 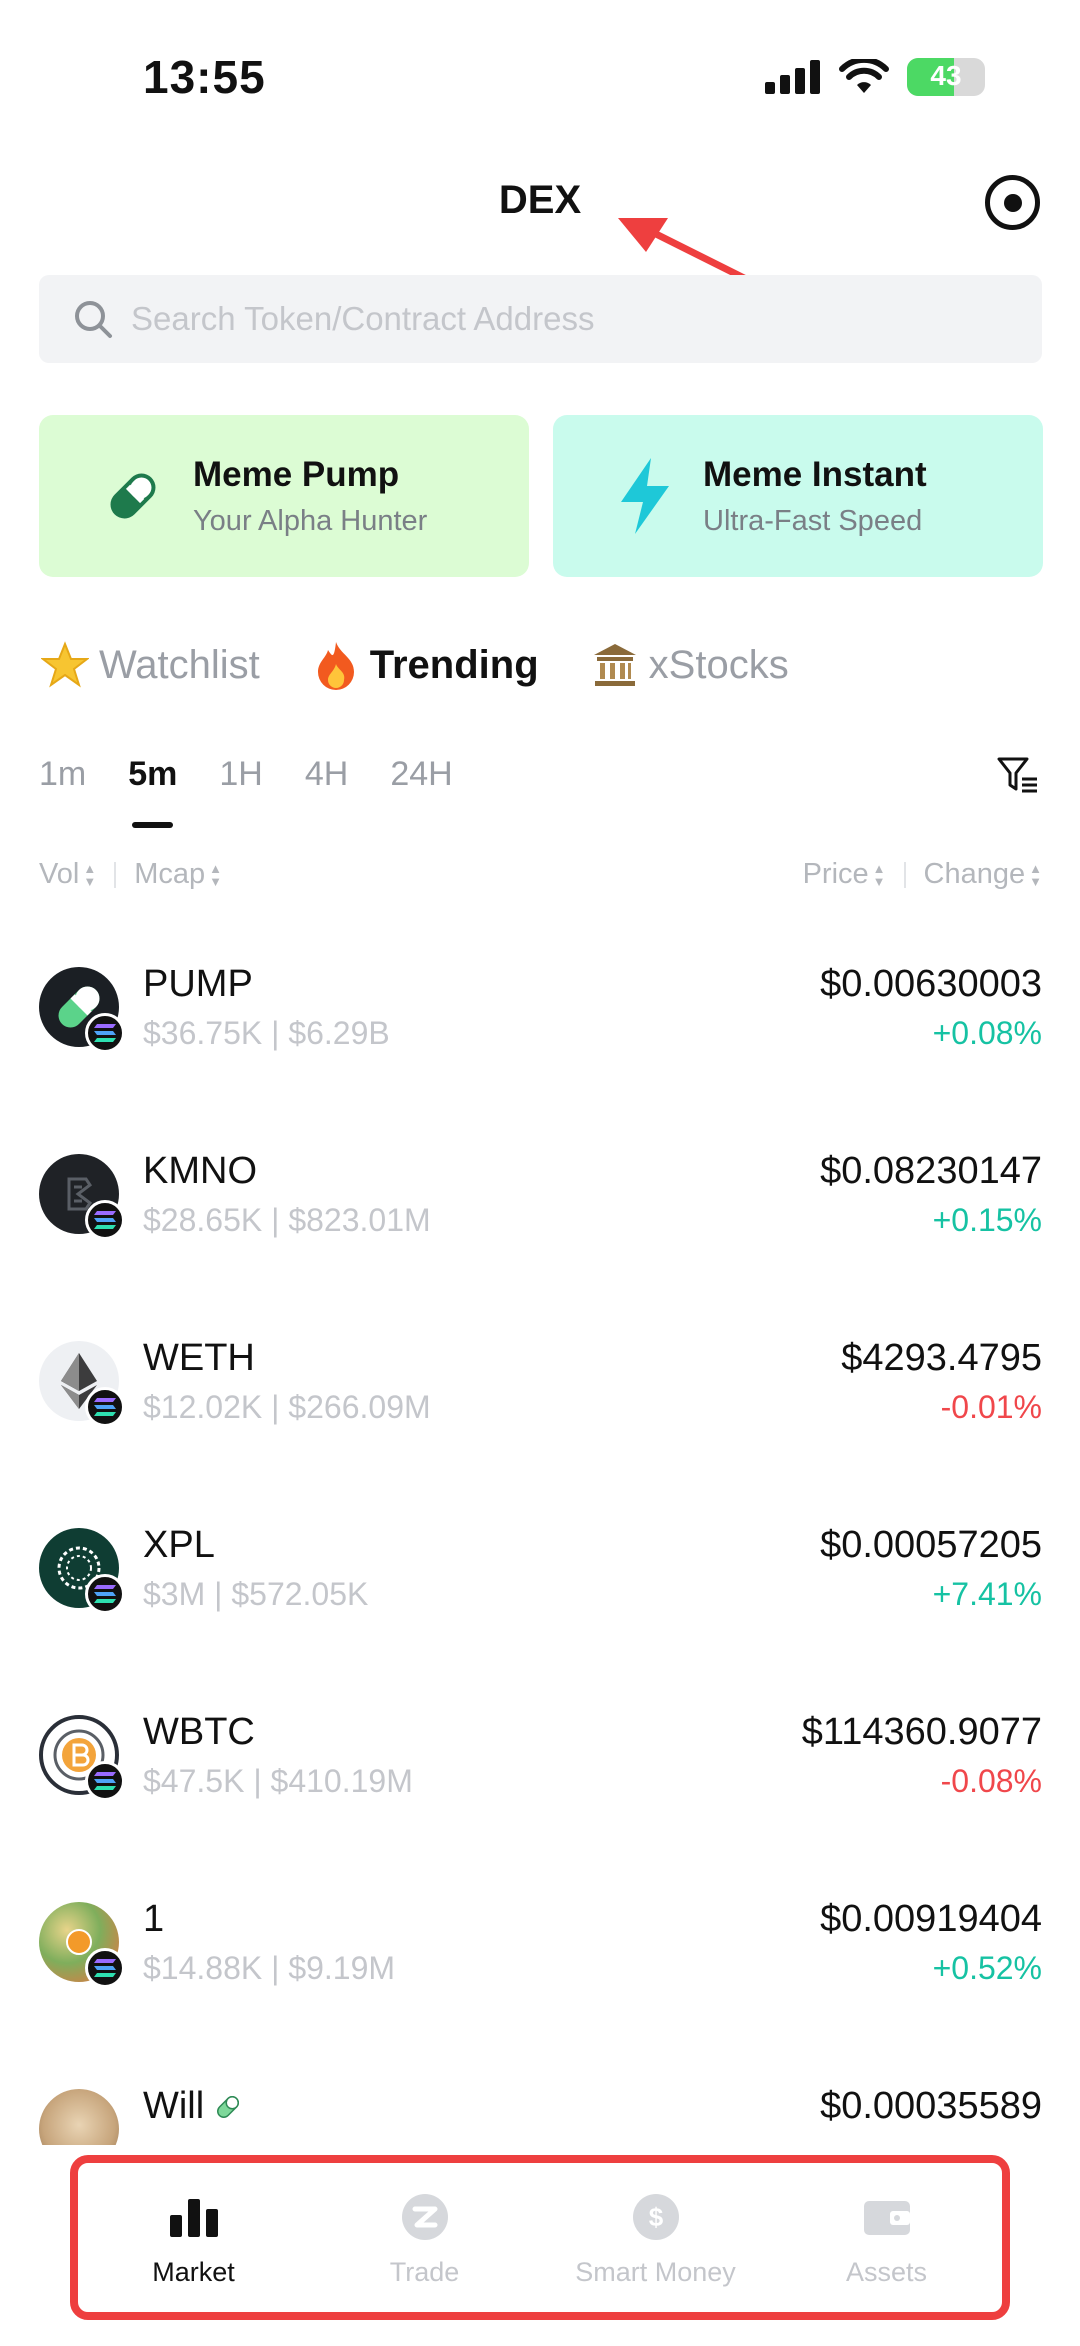 What do you see at coordinates (931, 1919) in the screenshot?
I see `token-price: $0.00919404` at bounding box center [931, 1919].